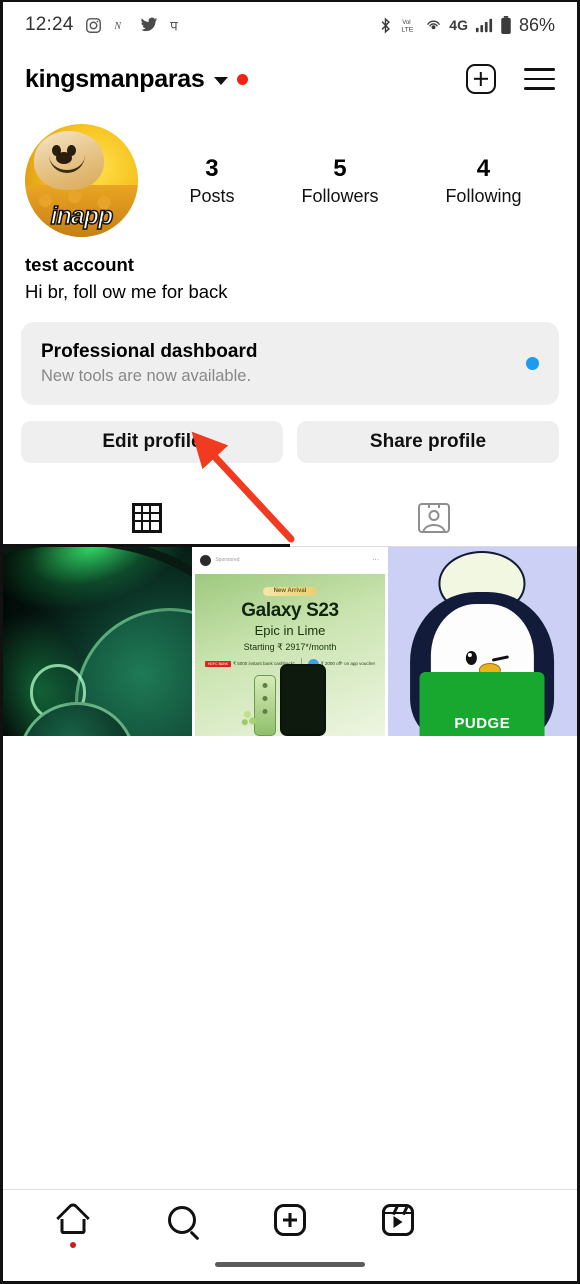 This screenshot has height=1284, width=580. What do you see at coordinates (539, 79) in the screenshot?
I see `hamburger-menu-button` at bounding box center [539, 79].